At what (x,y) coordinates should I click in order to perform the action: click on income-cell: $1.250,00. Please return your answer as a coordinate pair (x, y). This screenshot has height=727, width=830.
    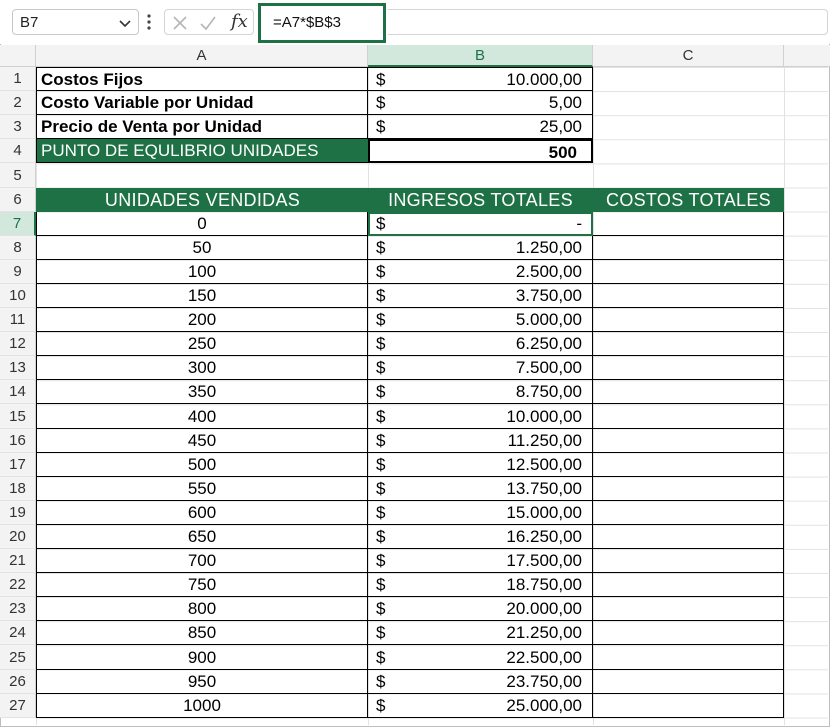
    Looking at the image, I should click on (480, 248).